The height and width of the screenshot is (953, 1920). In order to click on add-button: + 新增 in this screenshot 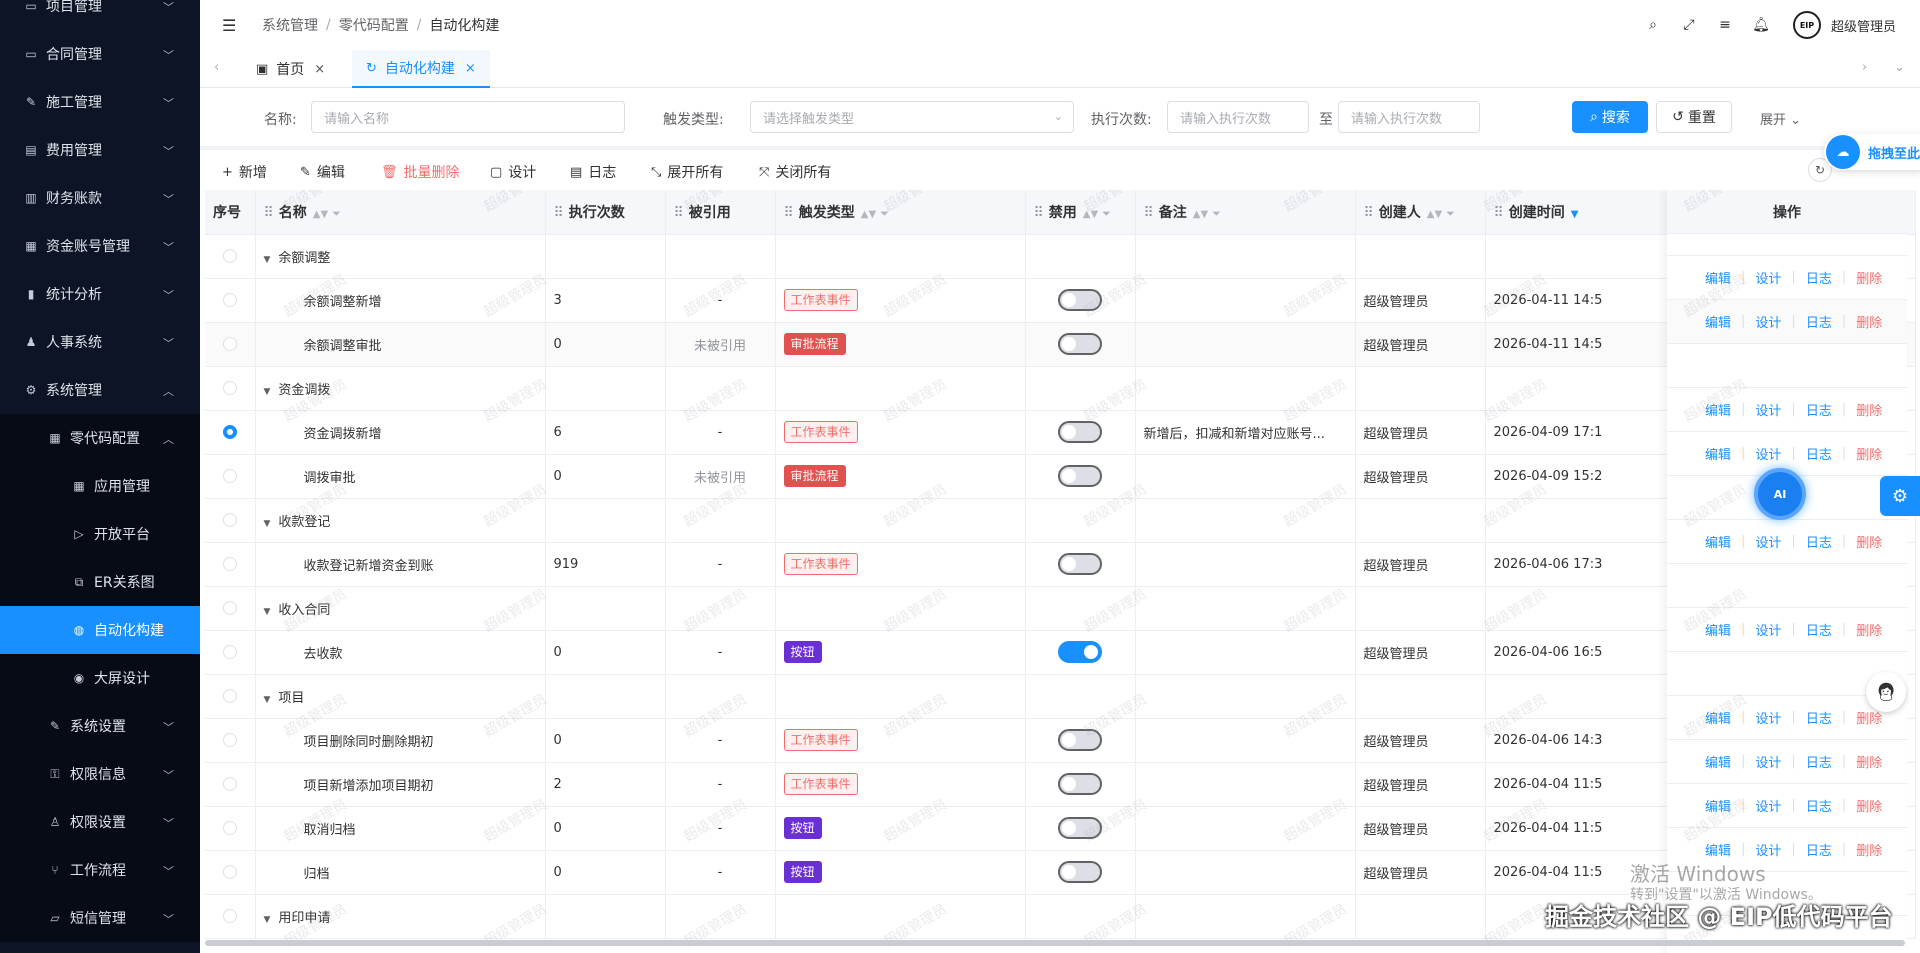, I will do `click(244, 172)`.